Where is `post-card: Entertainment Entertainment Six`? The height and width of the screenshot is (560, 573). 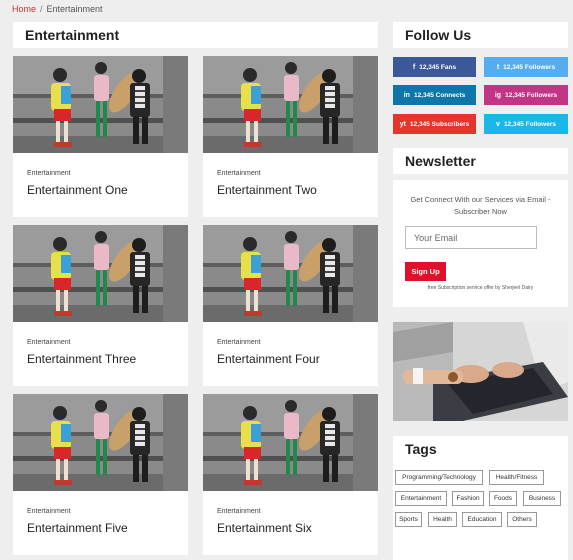
post-card: Entertainment Entertainment Six is located at coordinates (290, 474).